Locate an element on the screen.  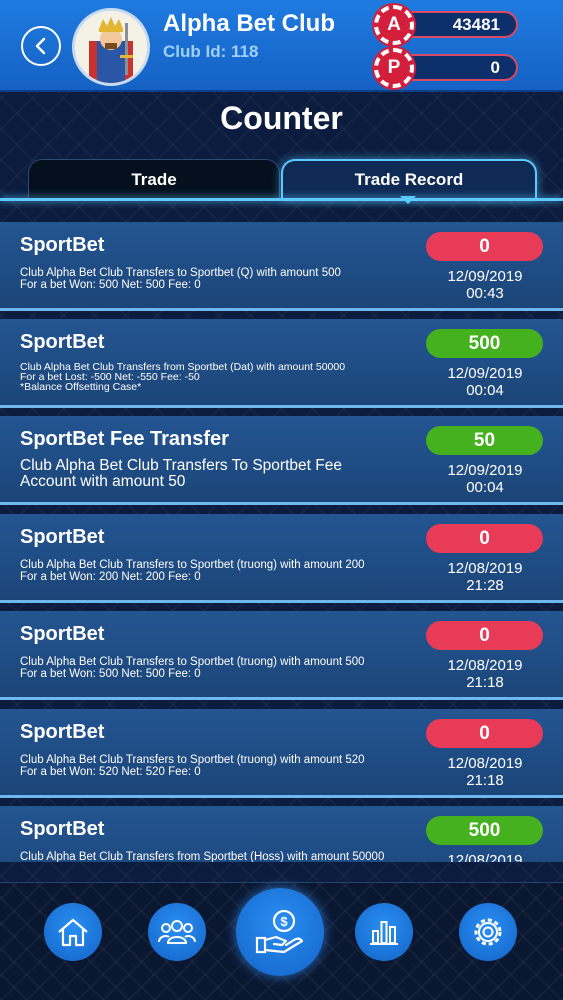
chevron-left-icon is located at coordinates (40, 46).